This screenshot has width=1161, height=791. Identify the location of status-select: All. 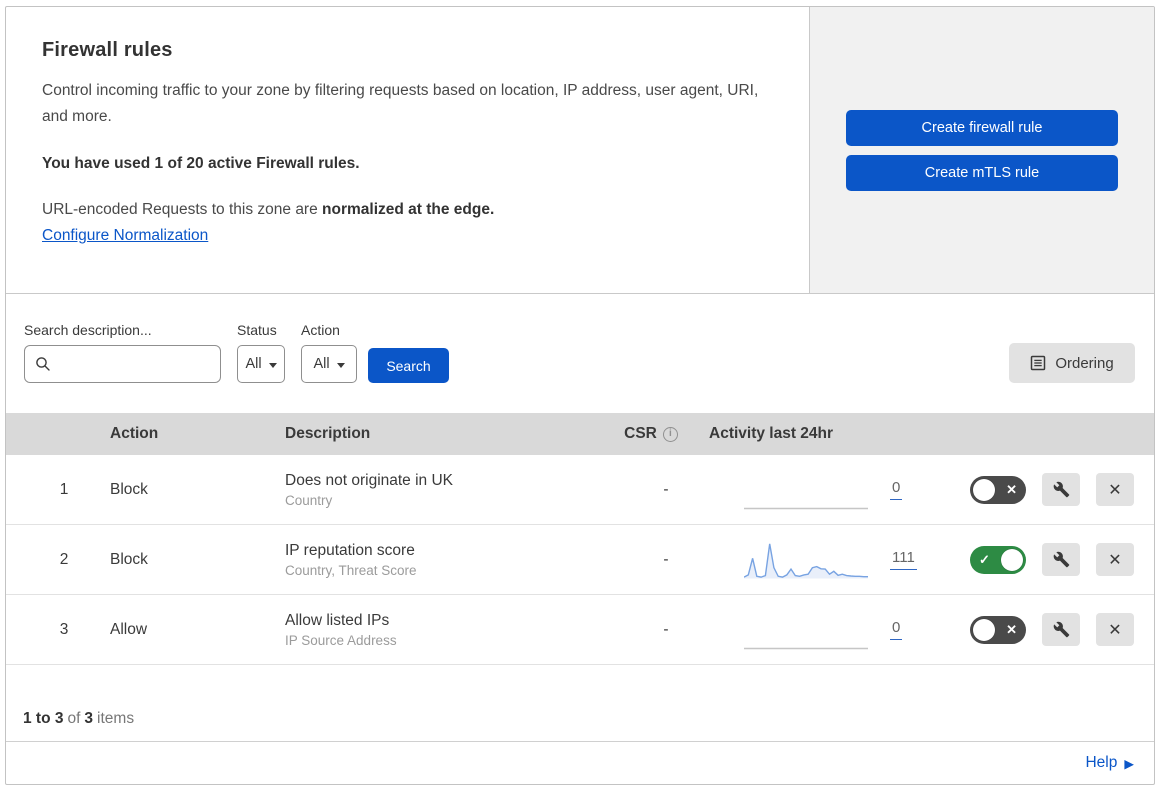
(261, 364).